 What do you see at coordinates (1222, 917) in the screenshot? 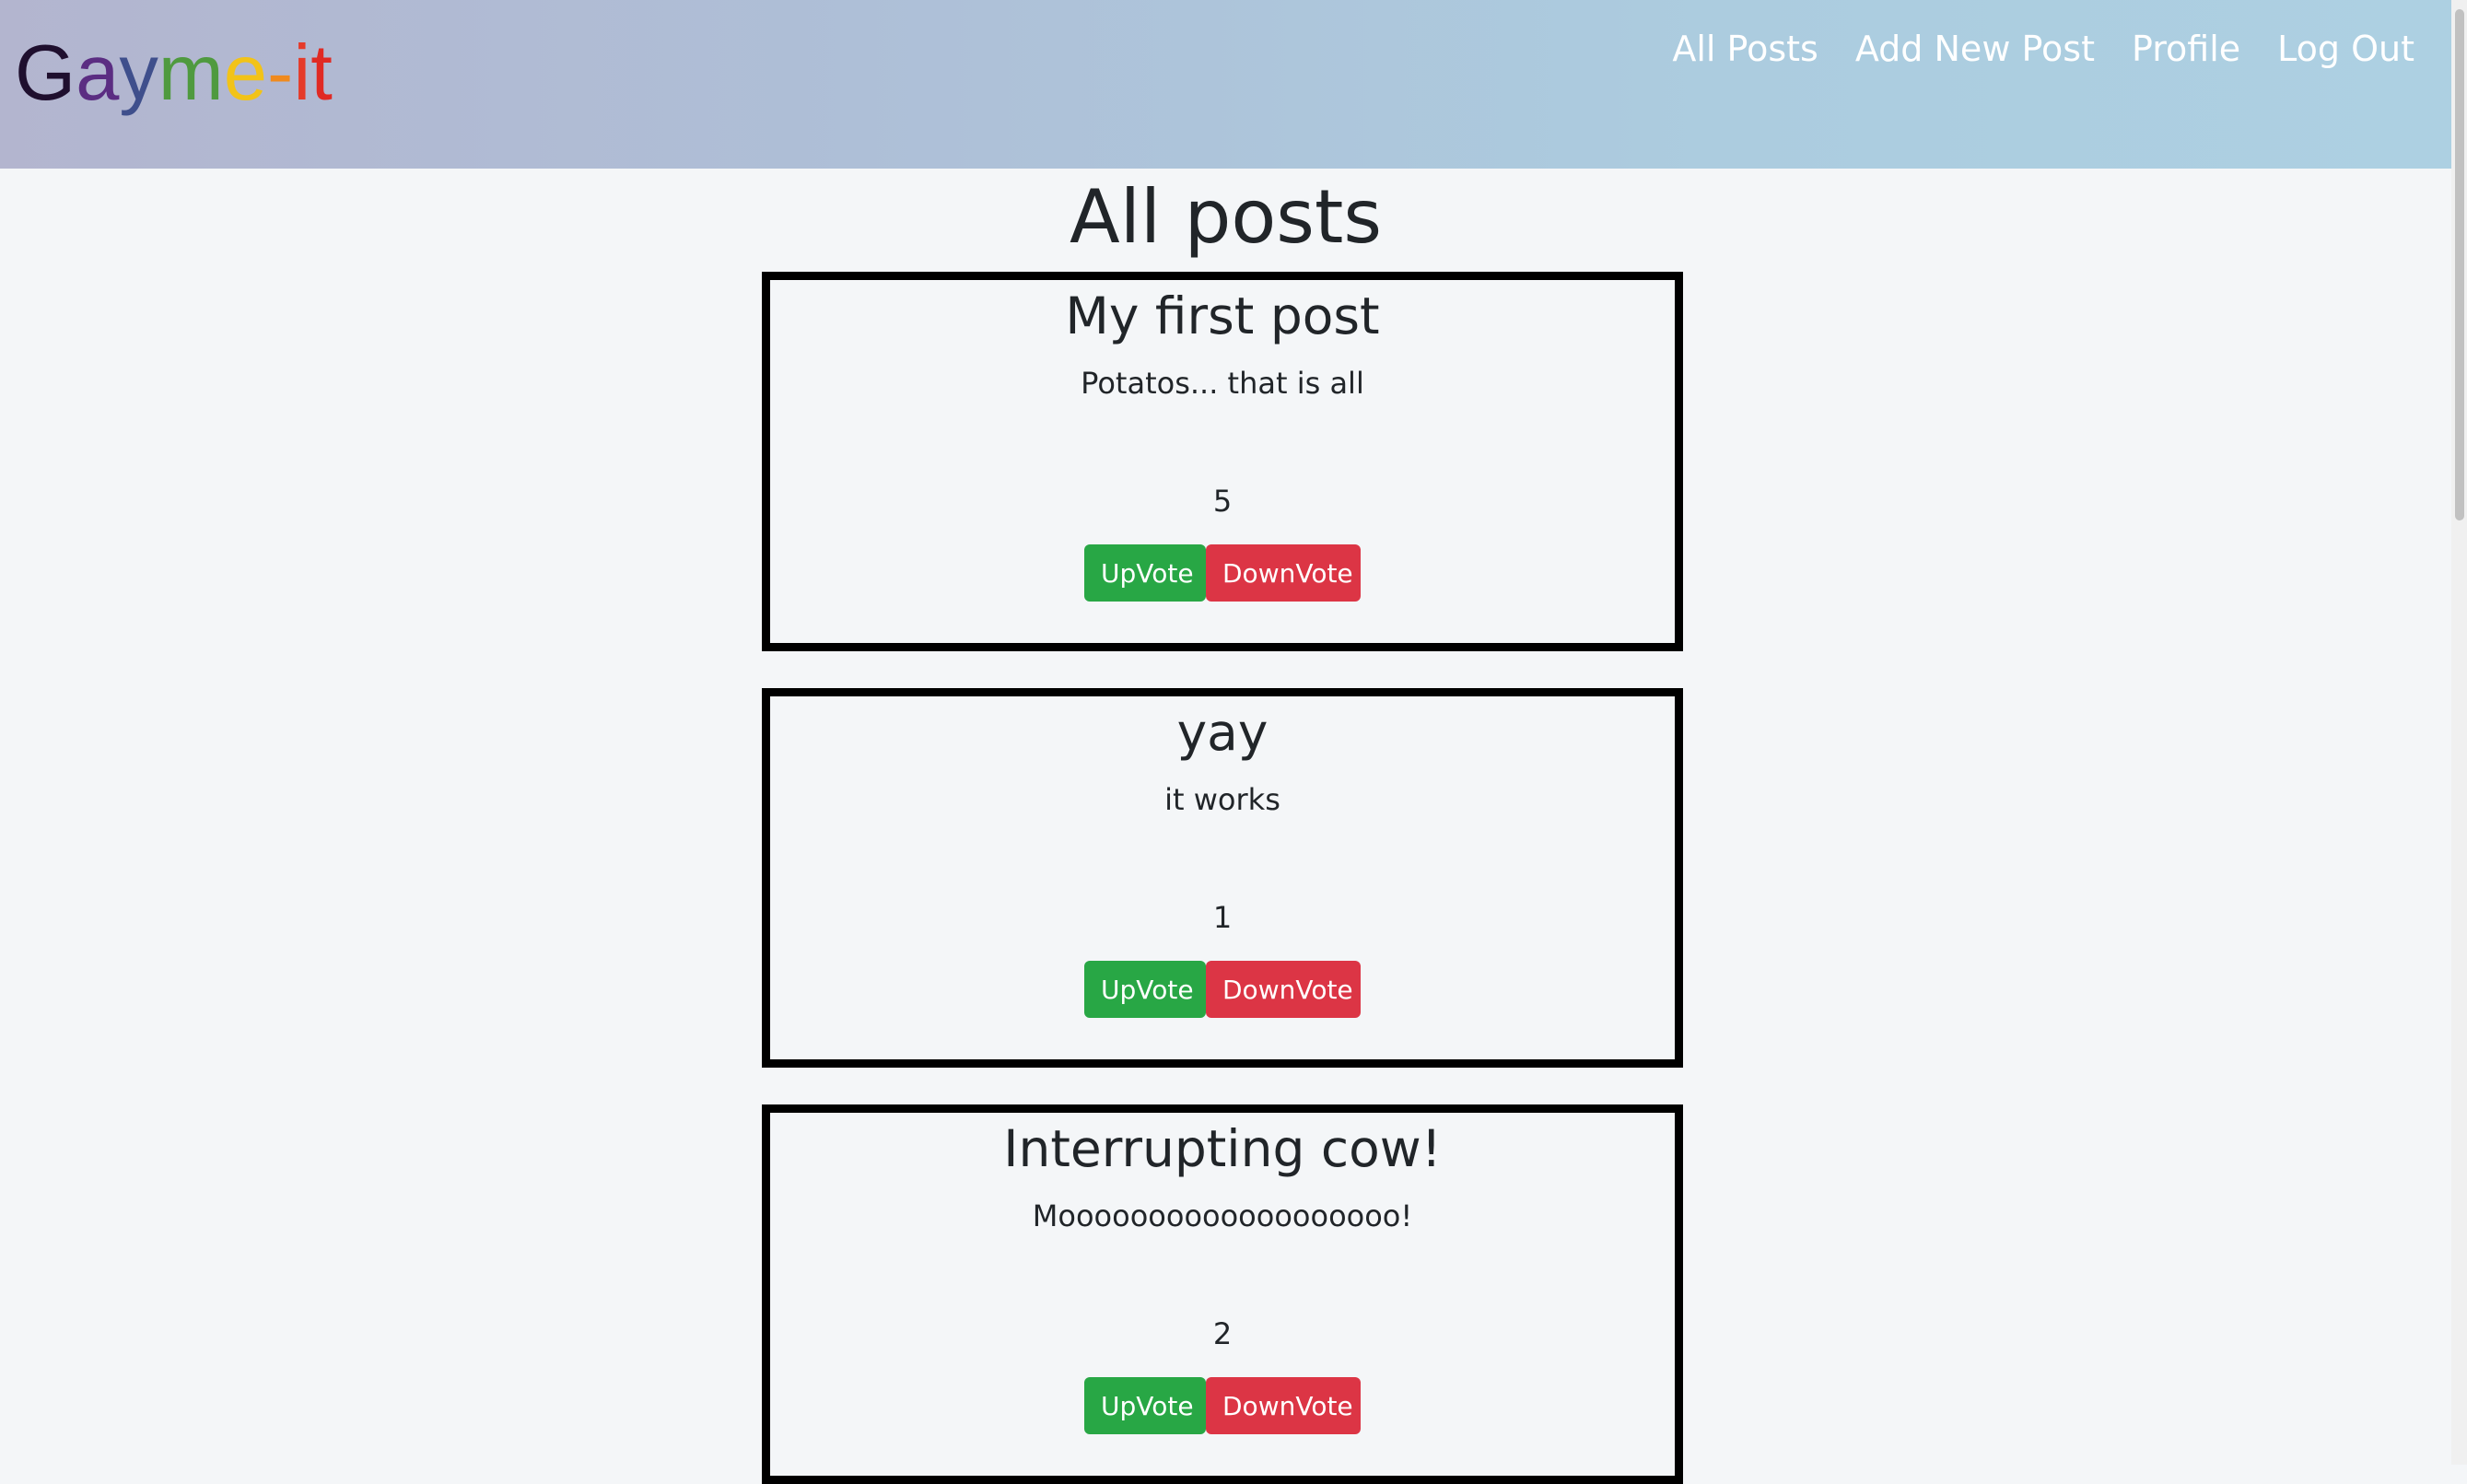
I see `vote-count: 1` at bounding box center [1222, 917].